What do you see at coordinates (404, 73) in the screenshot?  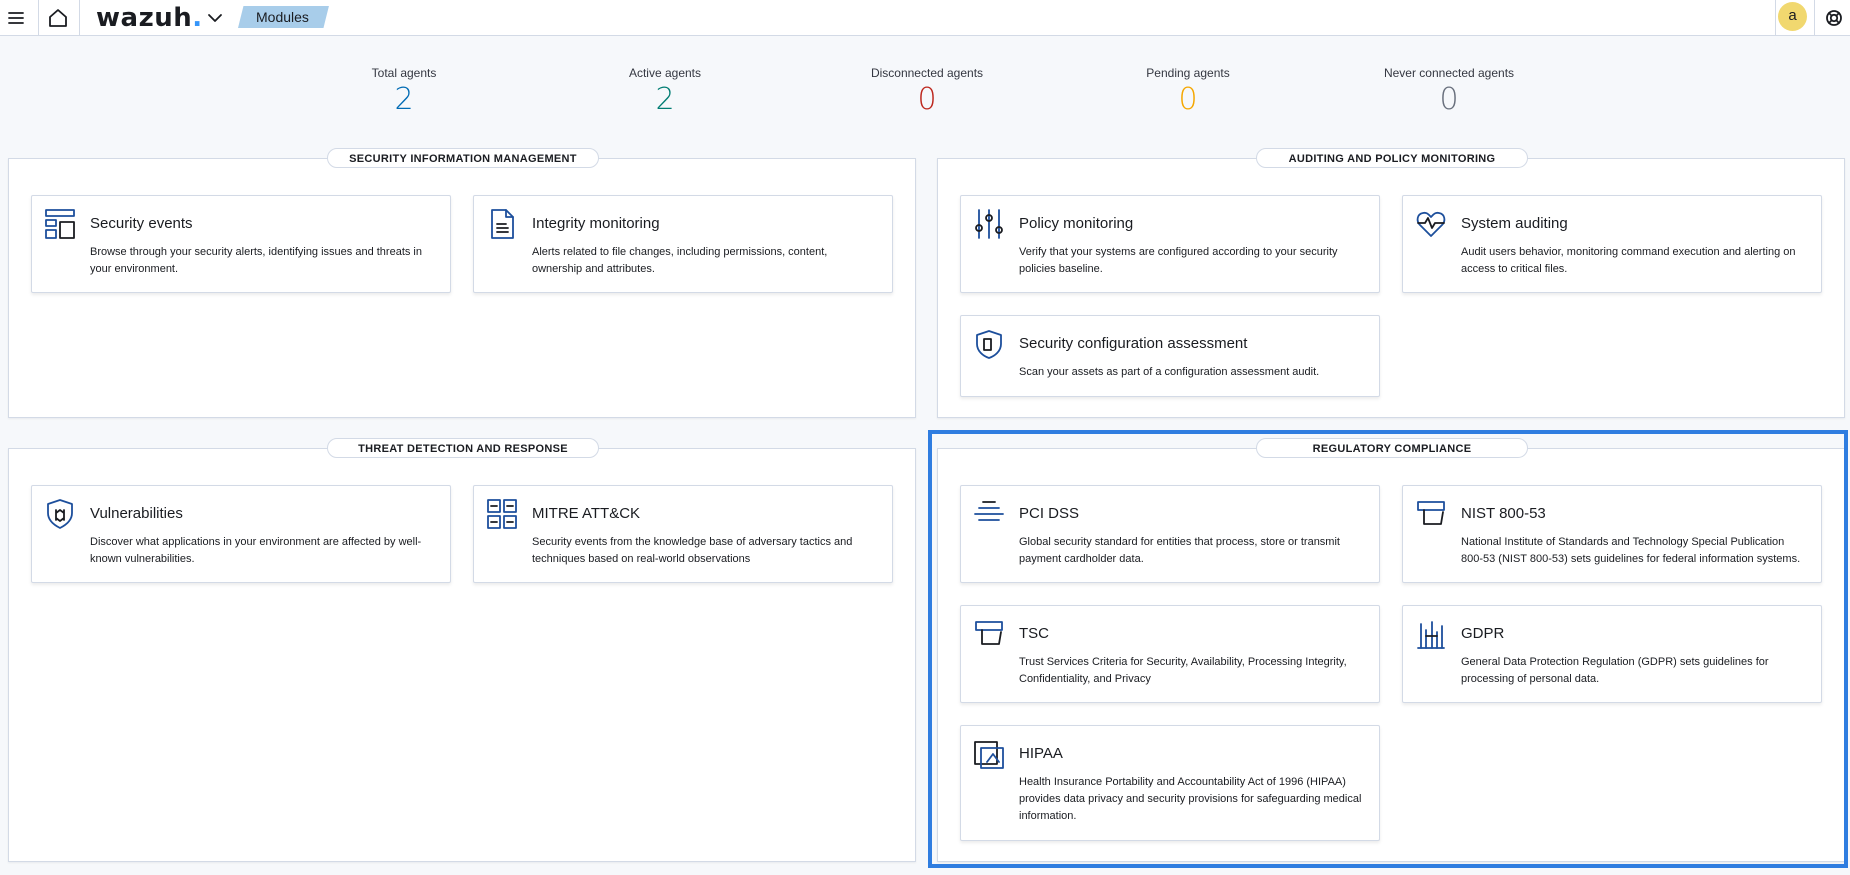 I see `stat-label: Total agents` at bounding box center [404, 73].